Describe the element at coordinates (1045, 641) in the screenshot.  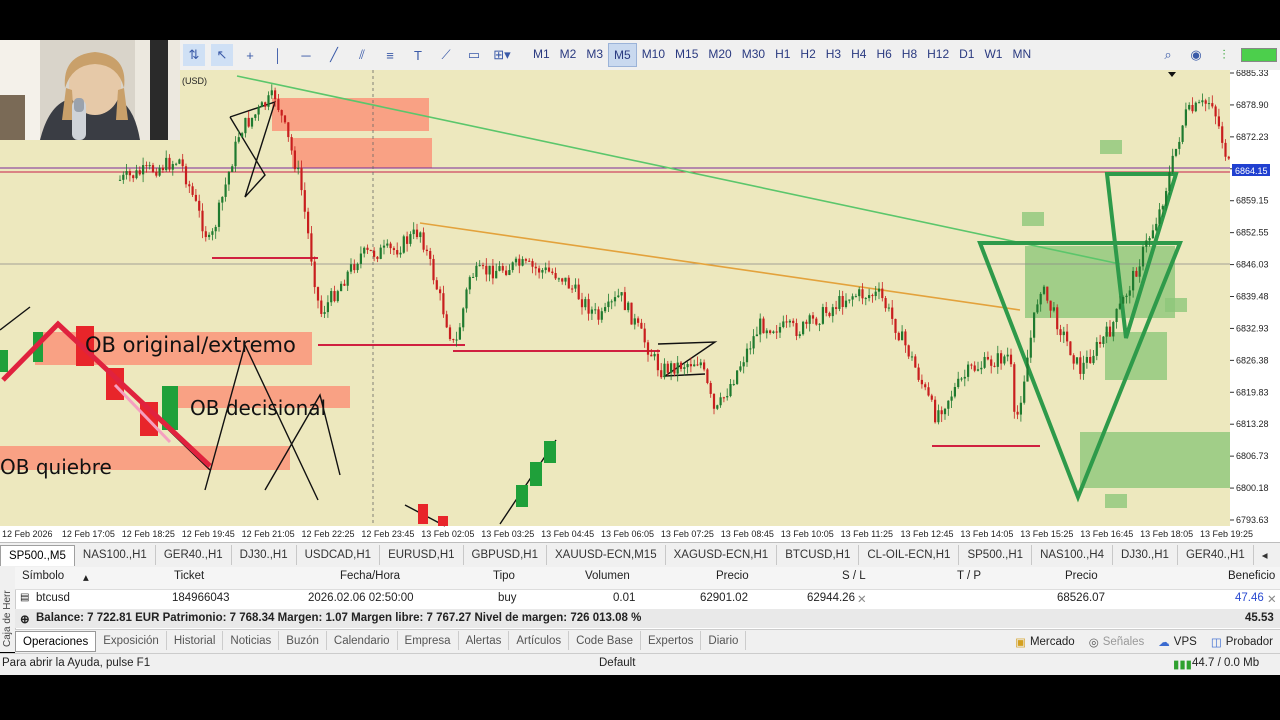
I see `market-button: ▣ Mercado` at that location.